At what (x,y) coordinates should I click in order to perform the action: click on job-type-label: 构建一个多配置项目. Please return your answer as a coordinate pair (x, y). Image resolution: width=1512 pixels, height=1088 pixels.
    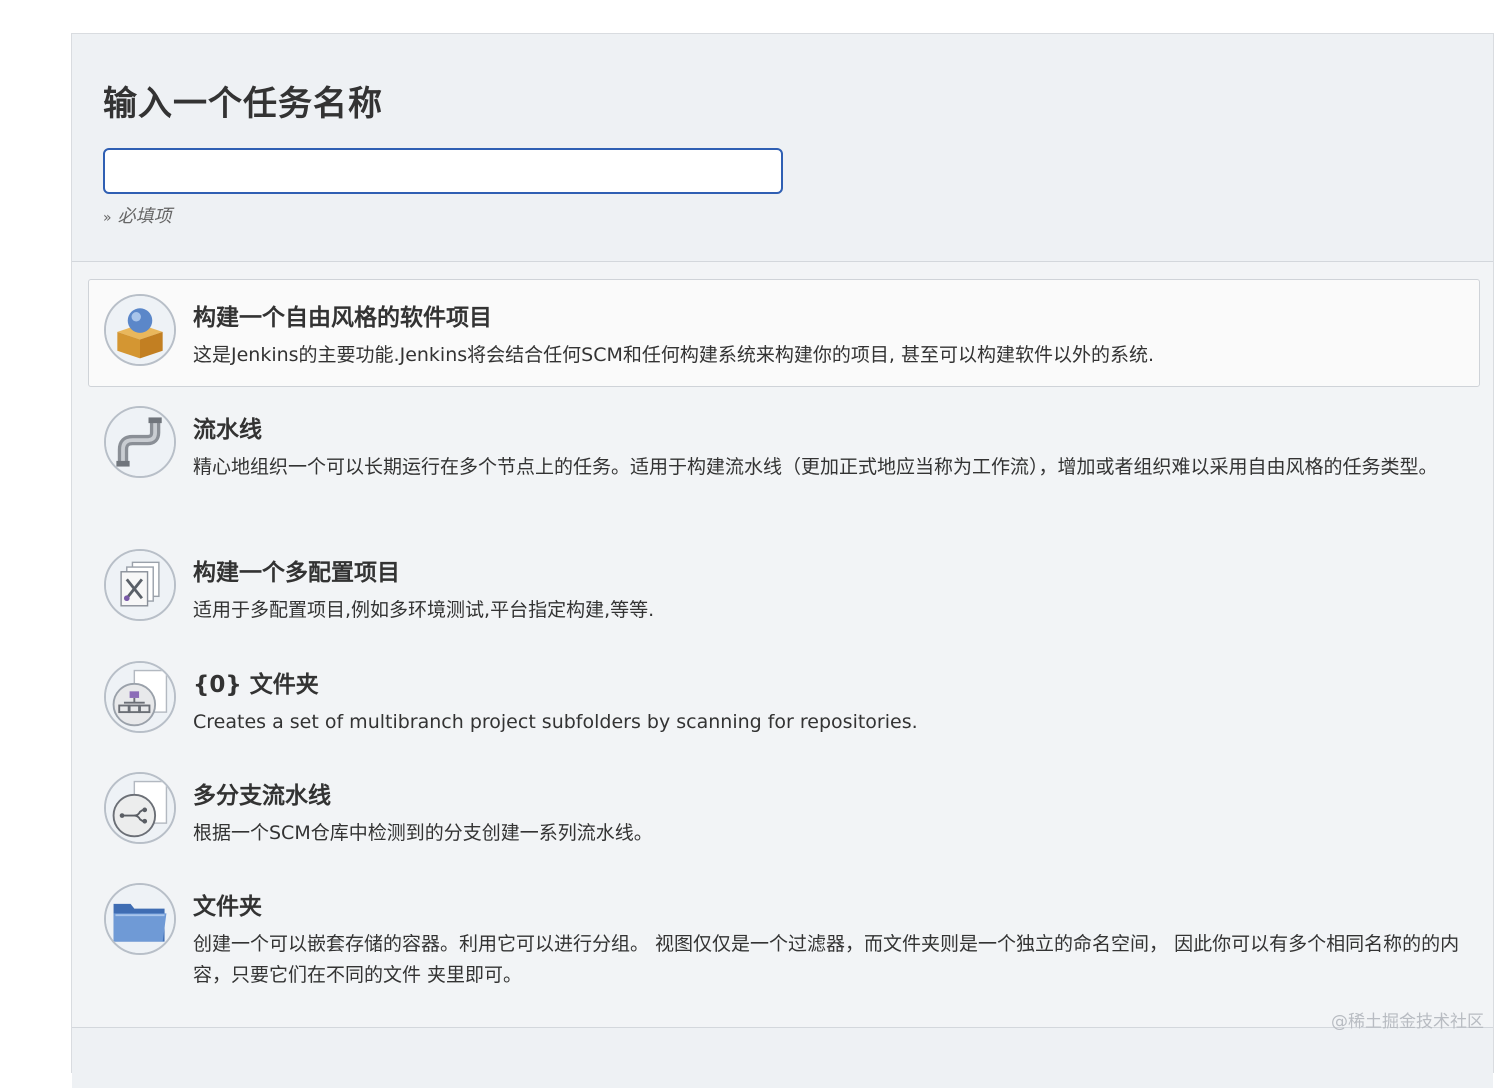
    Looking at the image, I should click on (296, 573).